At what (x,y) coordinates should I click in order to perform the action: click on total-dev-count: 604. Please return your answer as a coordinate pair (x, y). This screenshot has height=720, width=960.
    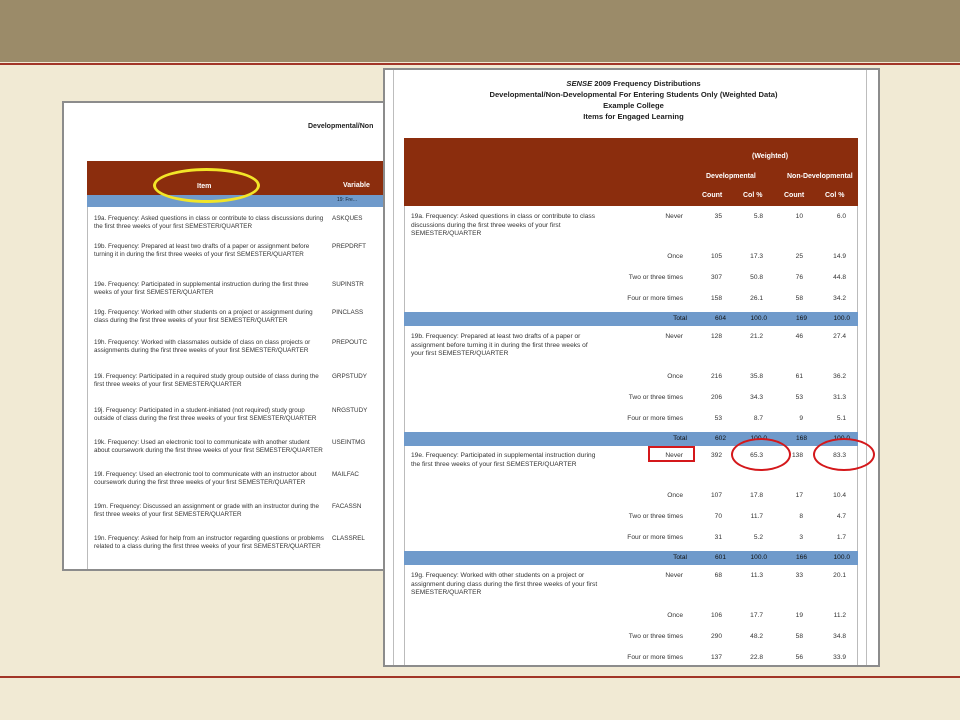
    Looking at the image, I should click on (720, 318).